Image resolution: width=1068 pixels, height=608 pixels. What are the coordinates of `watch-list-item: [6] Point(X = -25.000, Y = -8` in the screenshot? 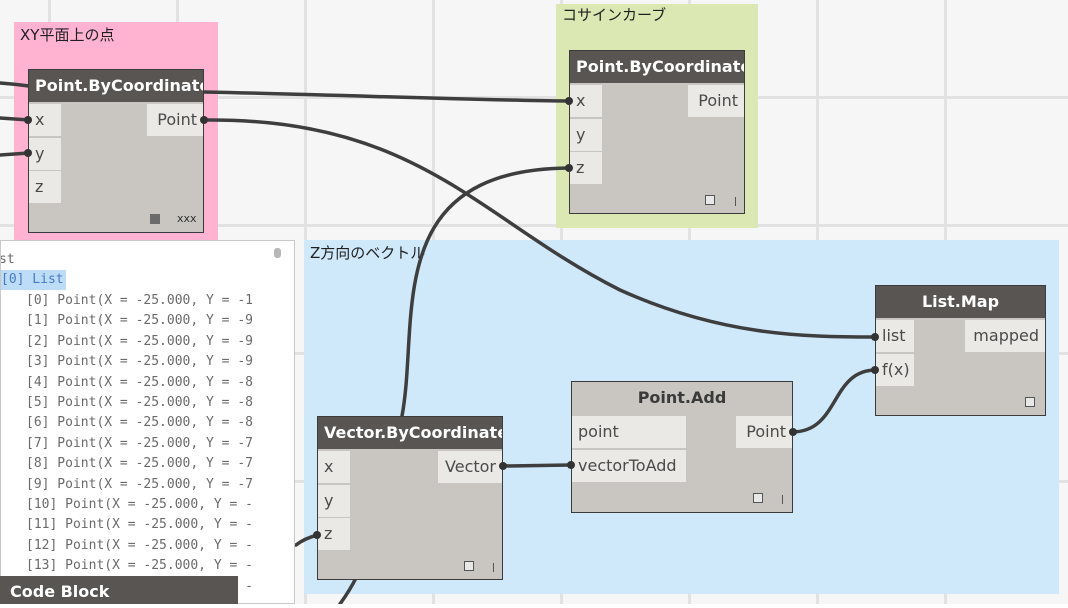 It's located at (139, 423).